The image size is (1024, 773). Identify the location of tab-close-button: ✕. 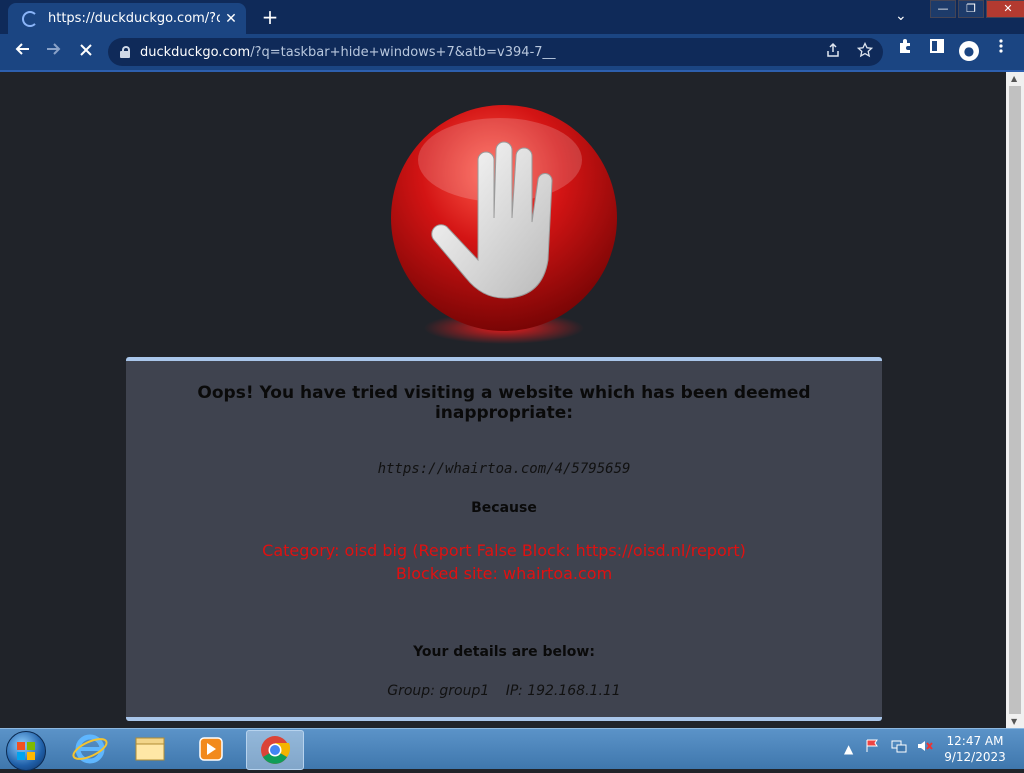
(231, 19).